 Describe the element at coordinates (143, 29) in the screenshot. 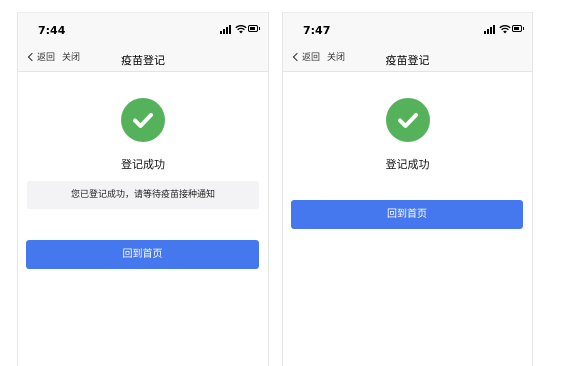

I see `status-bar: 7:44` at that location.